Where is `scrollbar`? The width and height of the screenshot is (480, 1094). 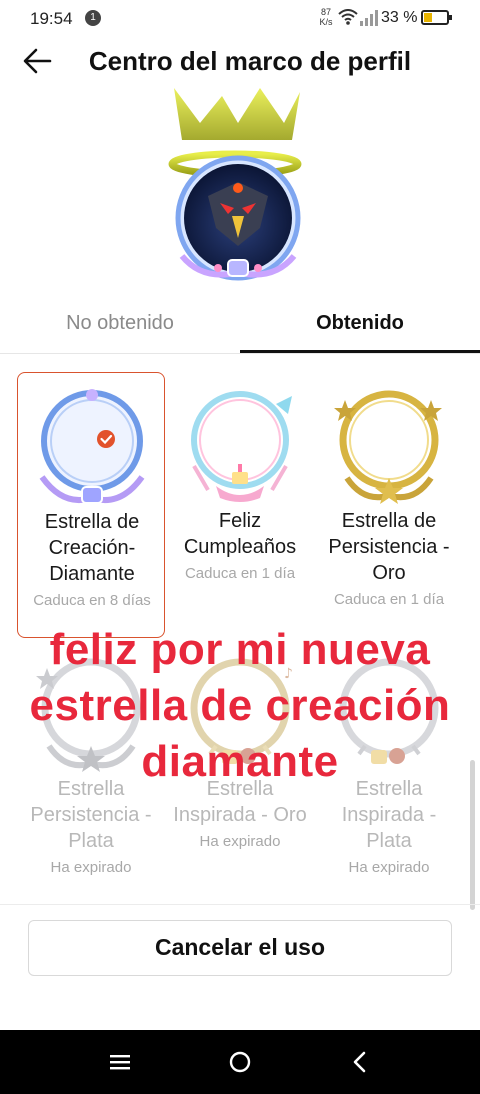
scrollbar is located at coordinates (472, 835).